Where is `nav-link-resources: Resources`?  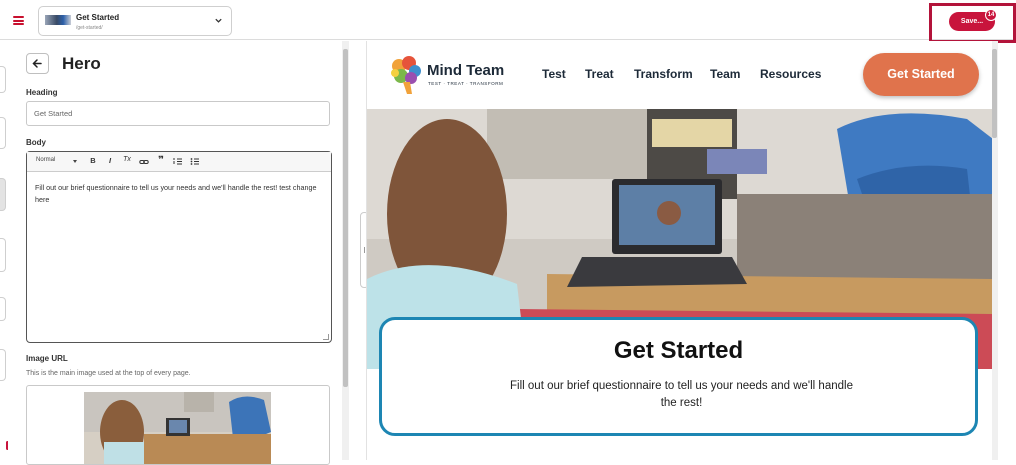
nav-link-resources: Resources is located at coordinates (790, 74).